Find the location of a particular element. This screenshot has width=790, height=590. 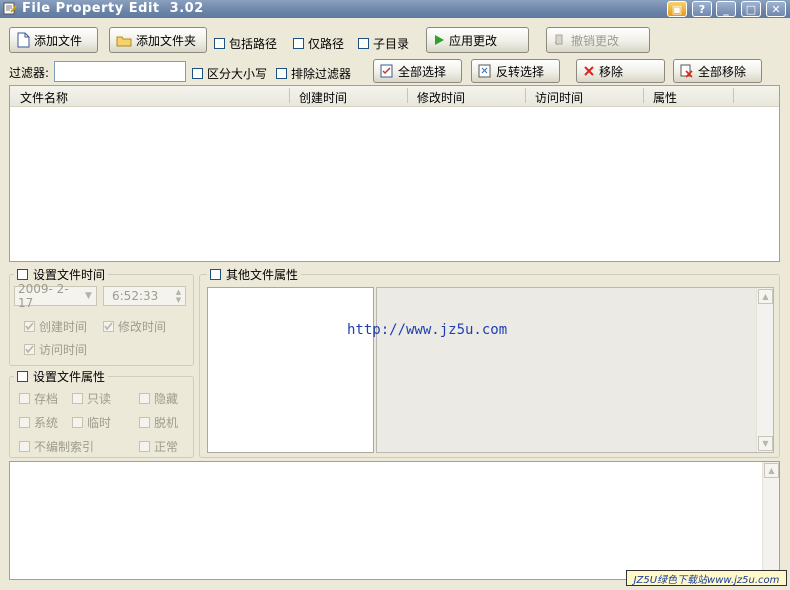

created-time-label: 创建时间 is located at coordinates (63, 327).